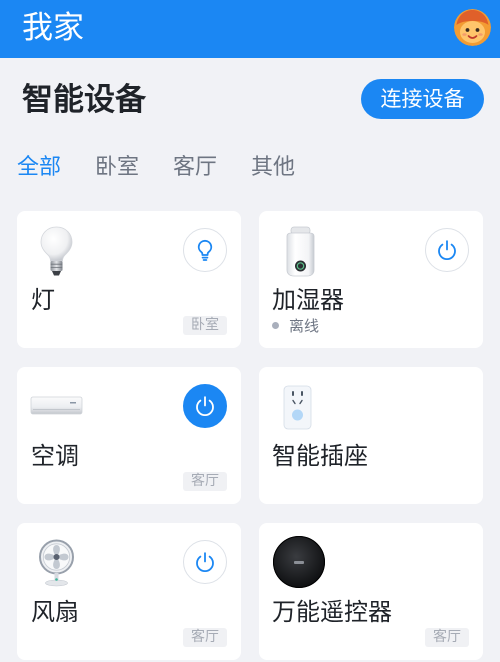  Describe the element at coordinates (300, 251) in the screenshot. I see `humidifier-icon` at that location.